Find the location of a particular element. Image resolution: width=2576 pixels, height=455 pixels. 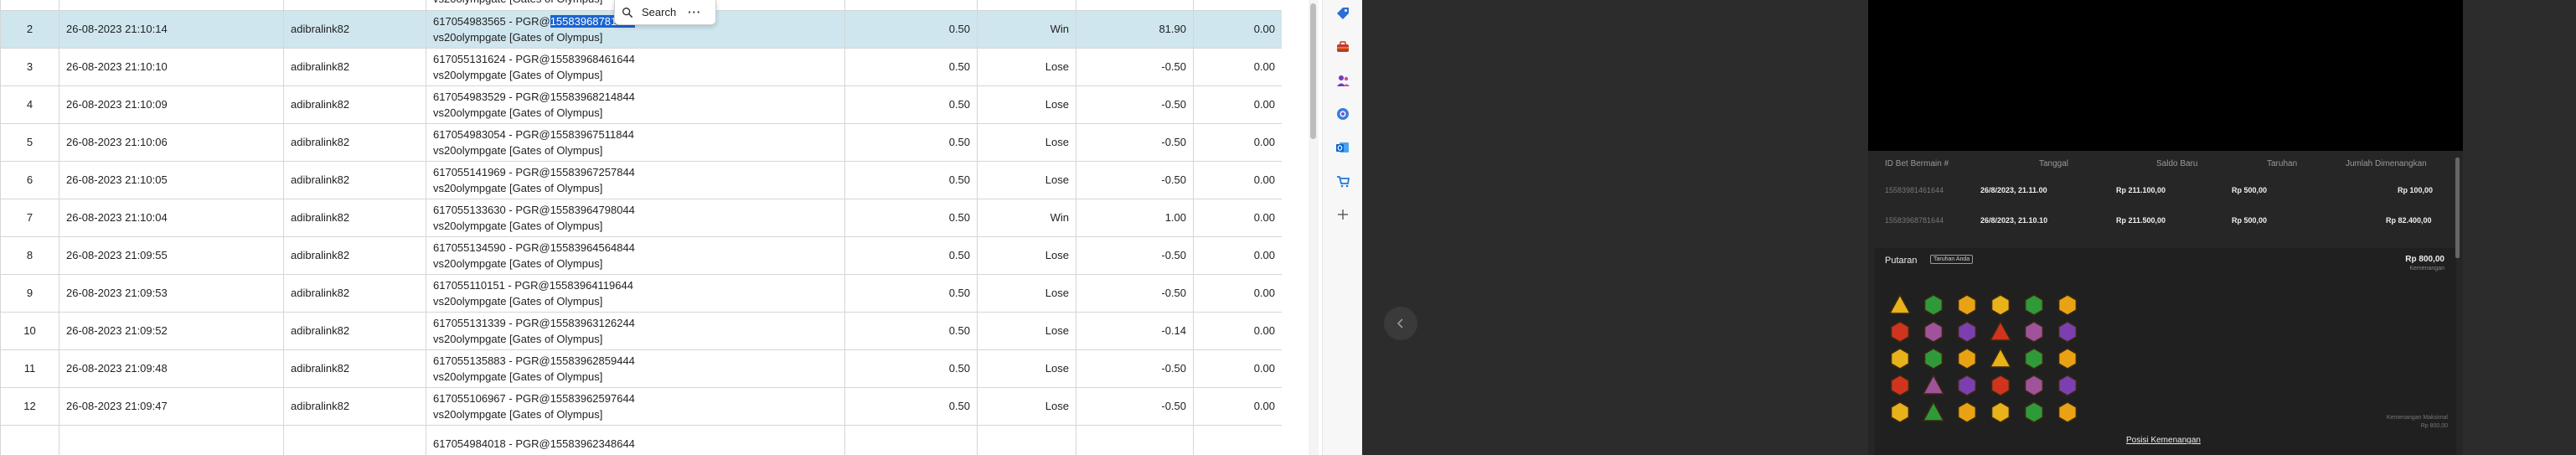

date-cell: 26-08-2023 21:09:52 is located at coordinates (171, 331).